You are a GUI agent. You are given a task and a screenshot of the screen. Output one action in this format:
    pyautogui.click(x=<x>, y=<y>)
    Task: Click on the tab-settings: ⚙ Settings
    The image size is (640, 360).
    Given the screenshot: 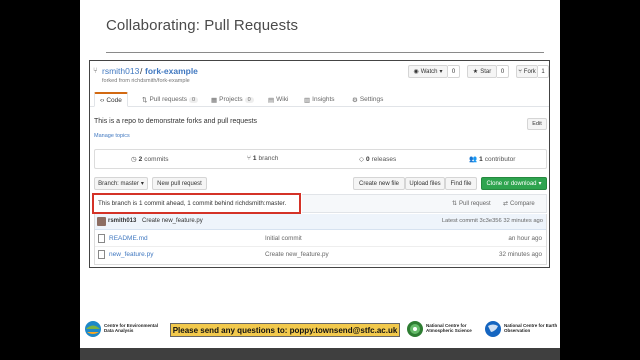 What is the action you would take?
    pyautogui.click(x=367, y=99)
    